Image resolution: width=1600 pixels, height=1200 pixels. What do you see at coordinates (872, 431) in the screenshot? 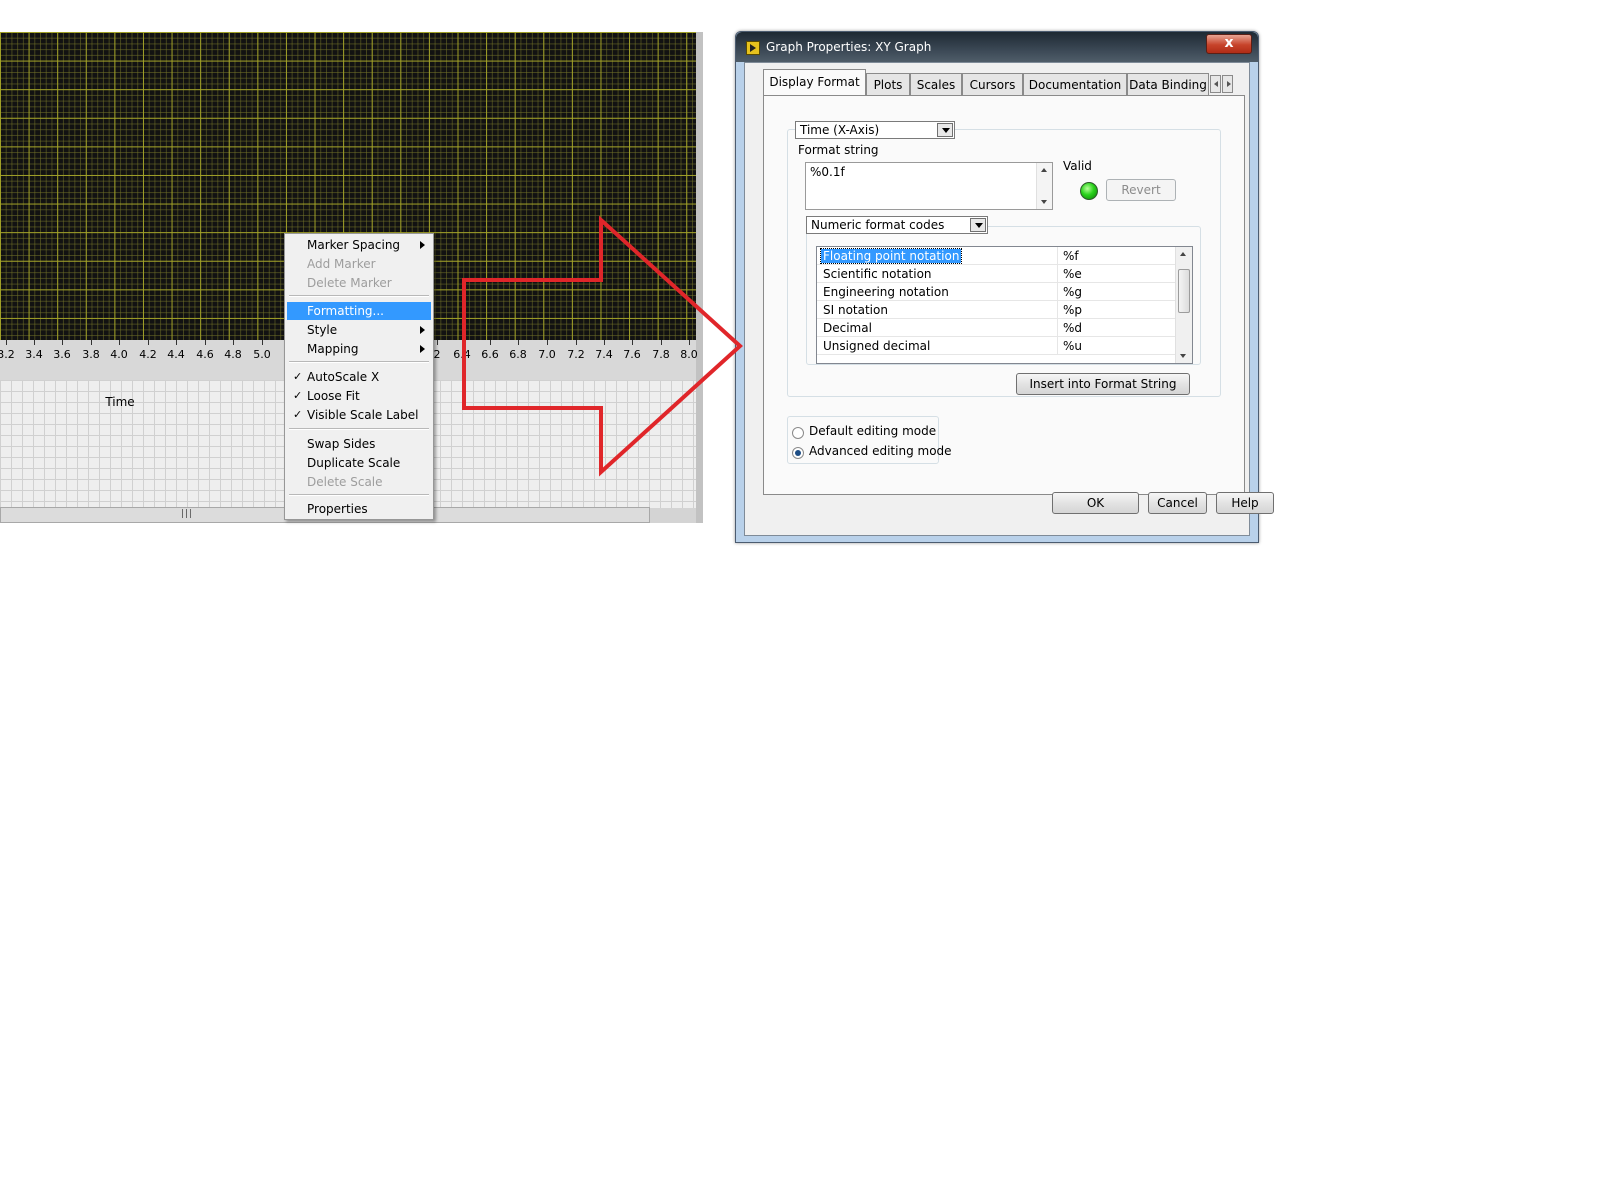
I see `default-editing-mode-label: Default editing mode` at bounding box center [872, 431].